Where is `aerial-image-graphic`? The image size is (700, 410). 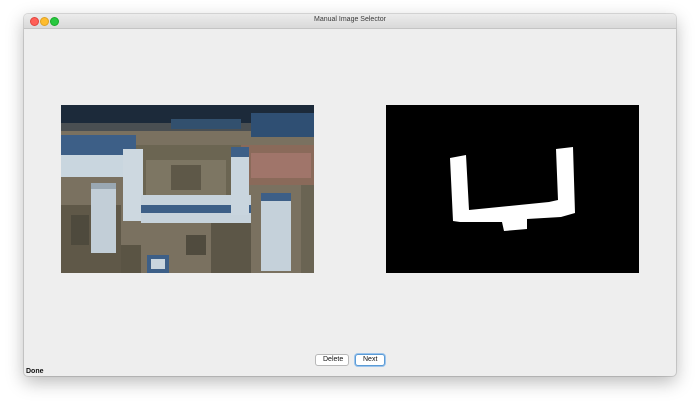 aerial-image-graphic is located at coordinates (187, 189).